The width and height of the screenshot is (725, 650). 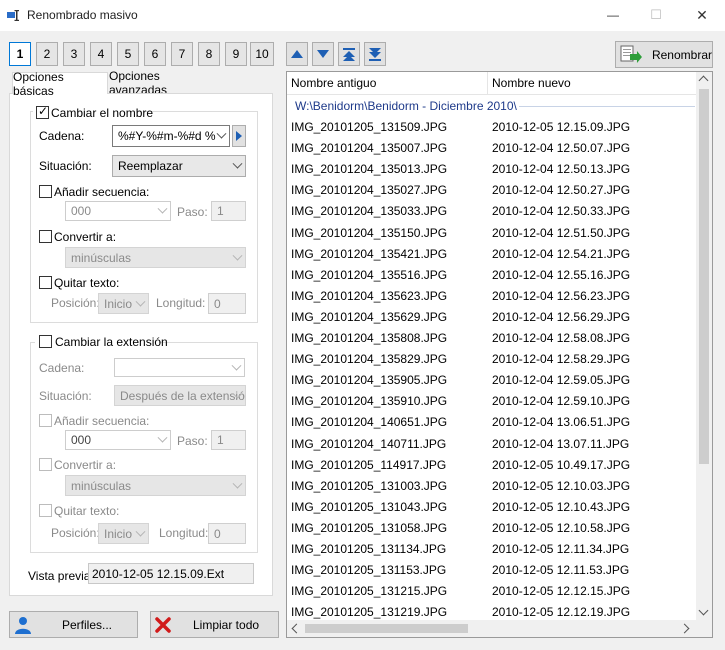 I want to click on situacion-value: Reemplazar, so click(x=150, y=166).